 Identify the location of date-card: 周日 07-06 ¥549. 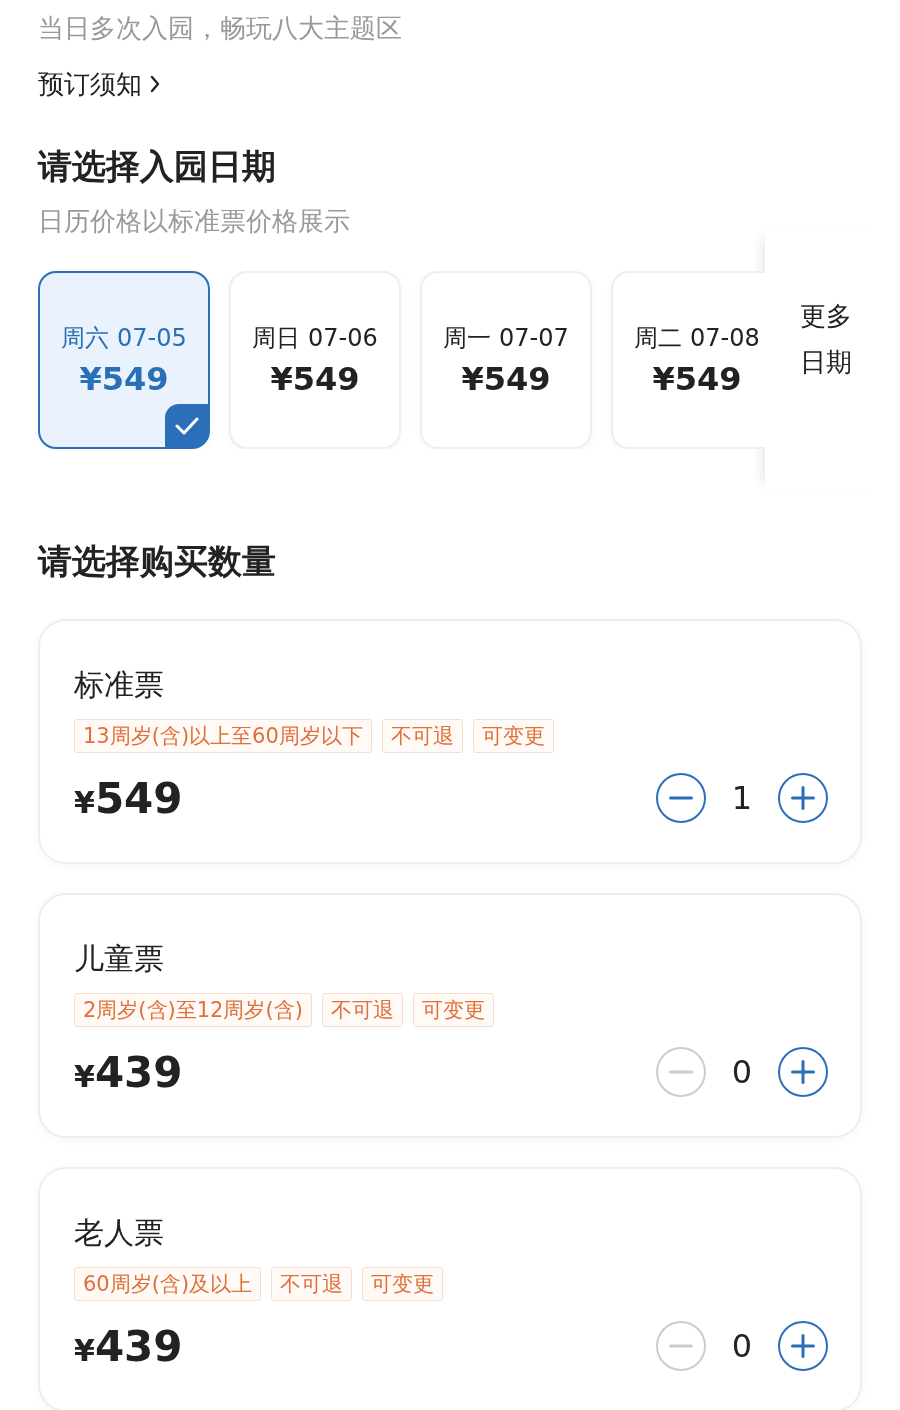
(315, 360).